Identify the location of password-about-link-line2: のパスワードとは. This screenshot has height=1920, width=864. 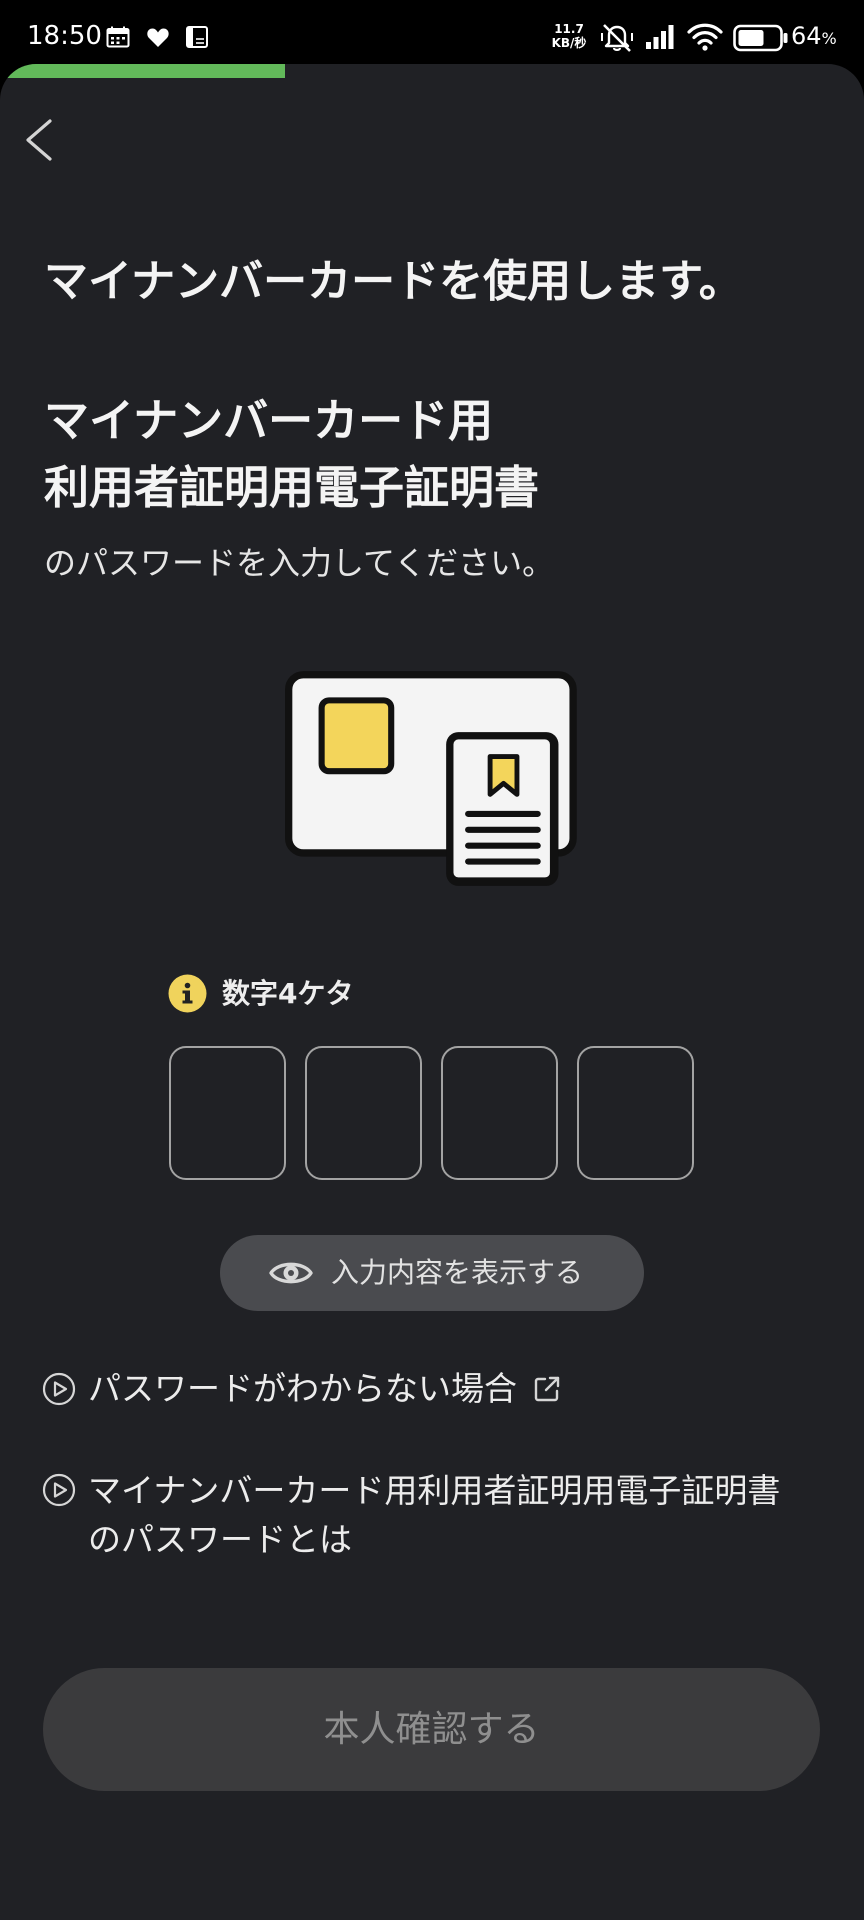
(220, 1539).